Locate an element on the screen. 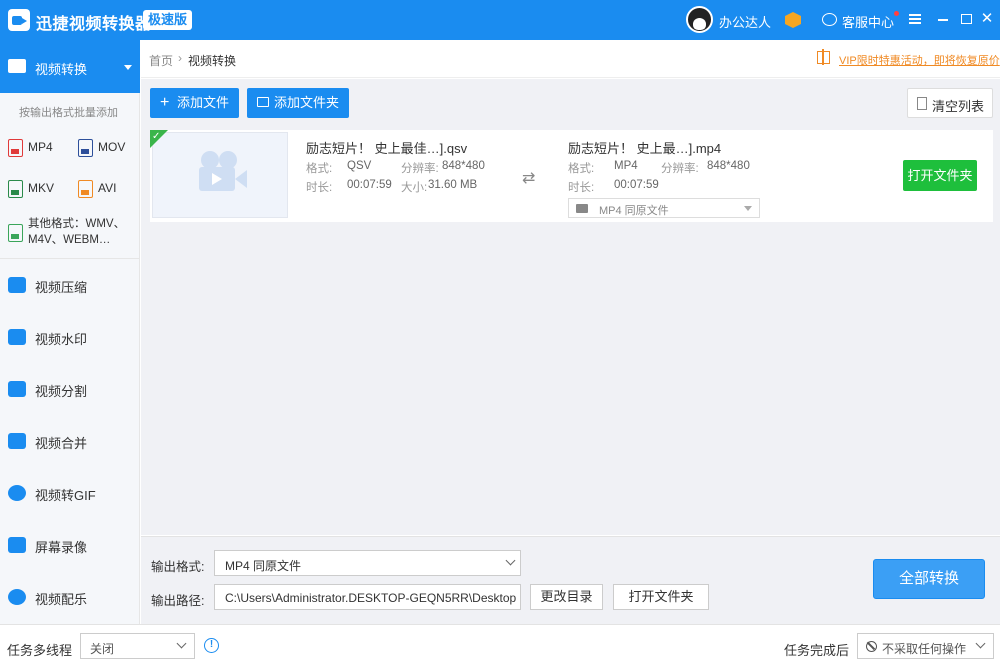 Image resolution: width=1000 pixels, height=666 pixels. close-icon: ✕ is located at coordinates (987, 19).